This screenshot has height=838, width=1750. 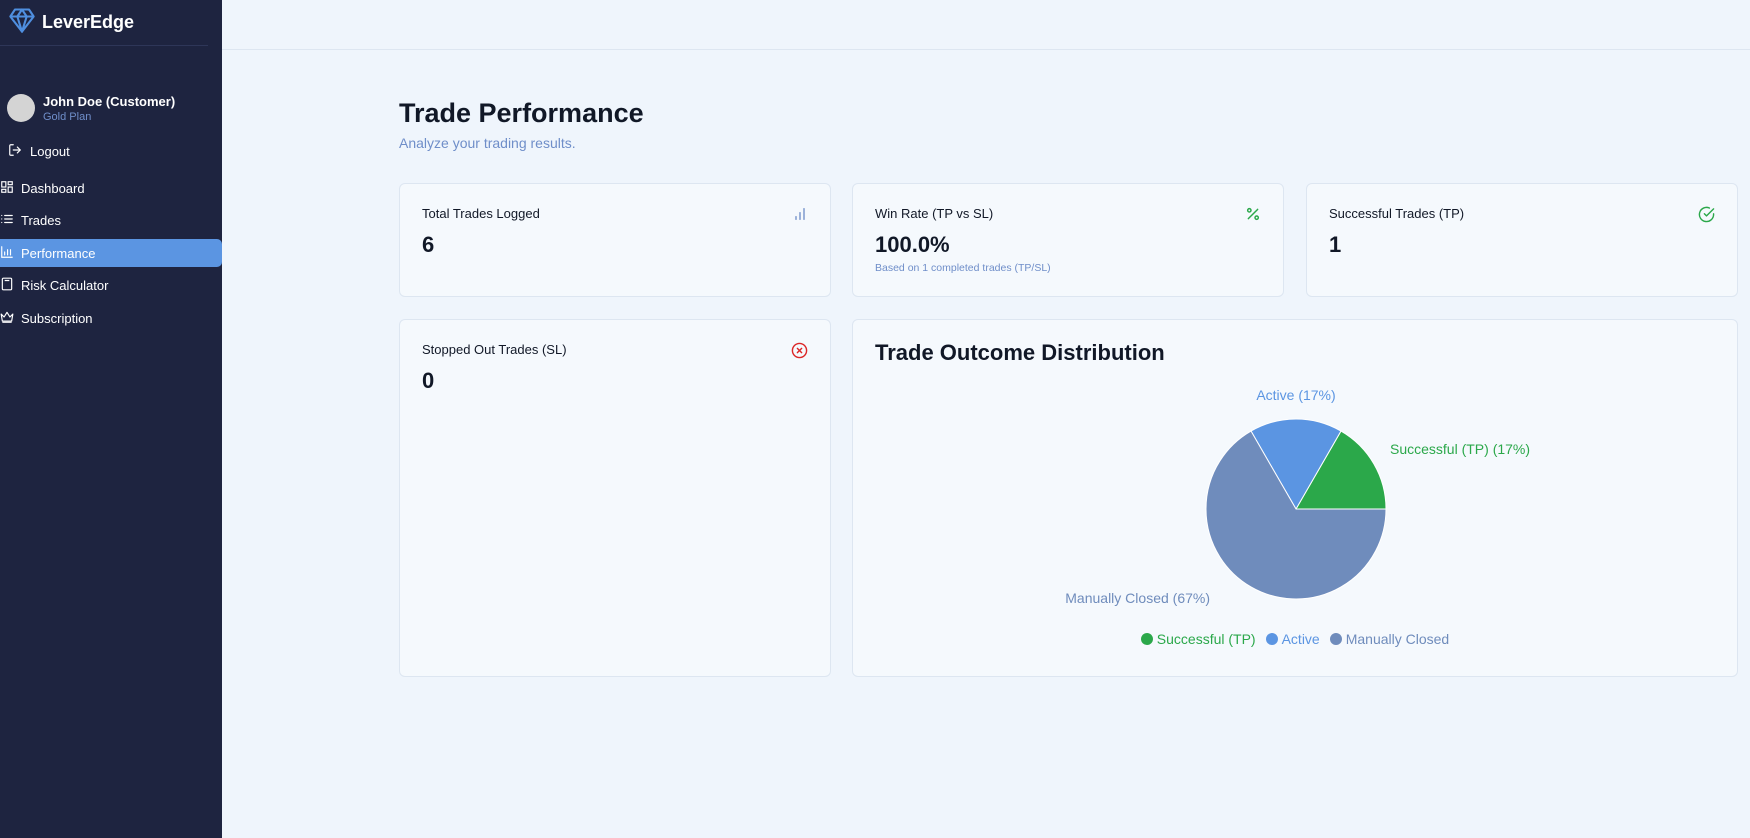 What do you see at coordinates (494, 349) in the screenshot?
I see `stat-label: Stopped Out Trades (SL)` at bounding box center [494, 349].